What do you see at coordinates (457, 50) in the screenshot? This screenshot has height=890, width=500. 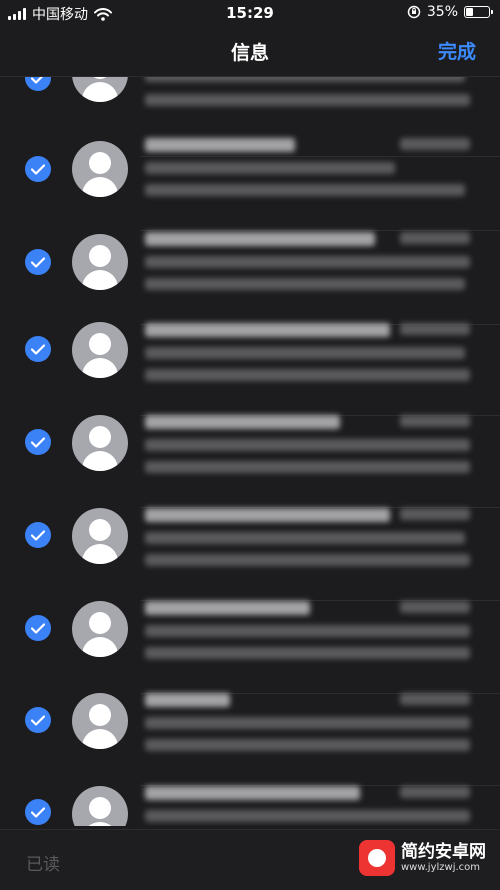 I see `done-button: 完成` at bounding box center [457, 50].